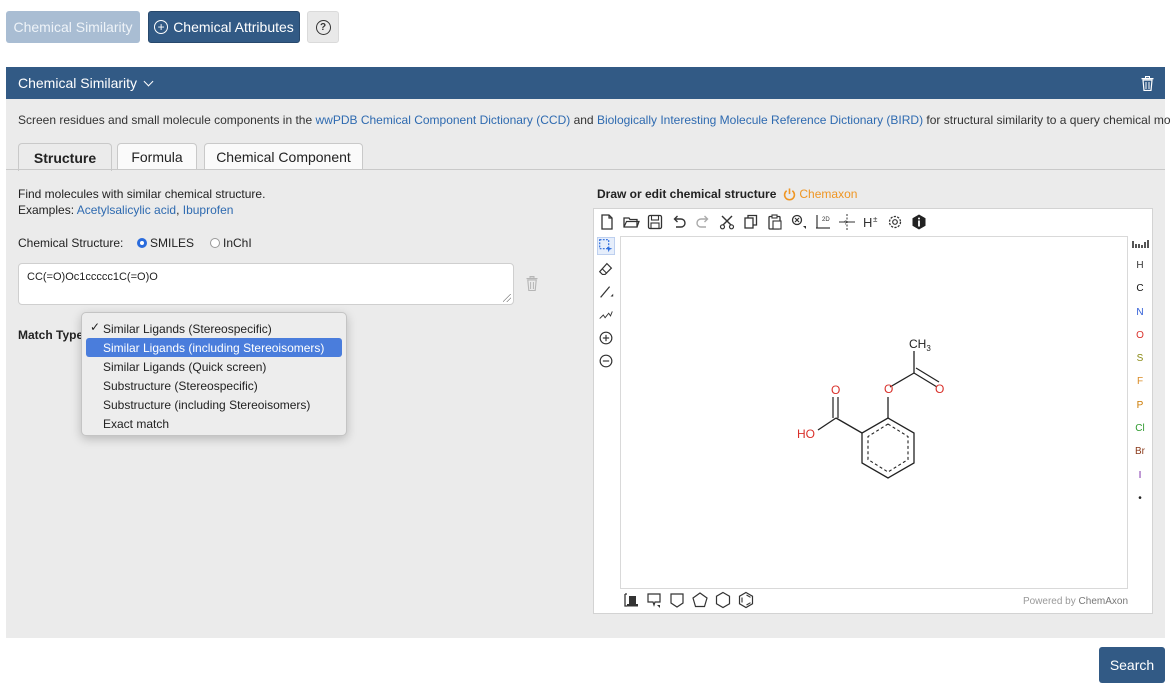 This screenshot has width=1170, height=694. Describe the element at coordinates (95, 327) in the screenshot. I see `checkmark-icon: ✓` at that location.